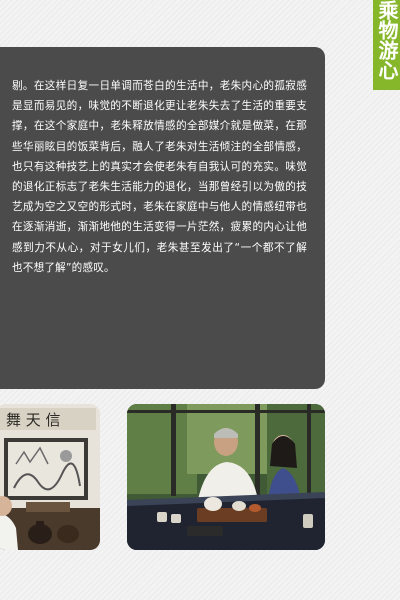  Describe the element at coordinates (33, 420) in the screenshot. I see `scroll-calligraphy: 舞 天 信` at that location.